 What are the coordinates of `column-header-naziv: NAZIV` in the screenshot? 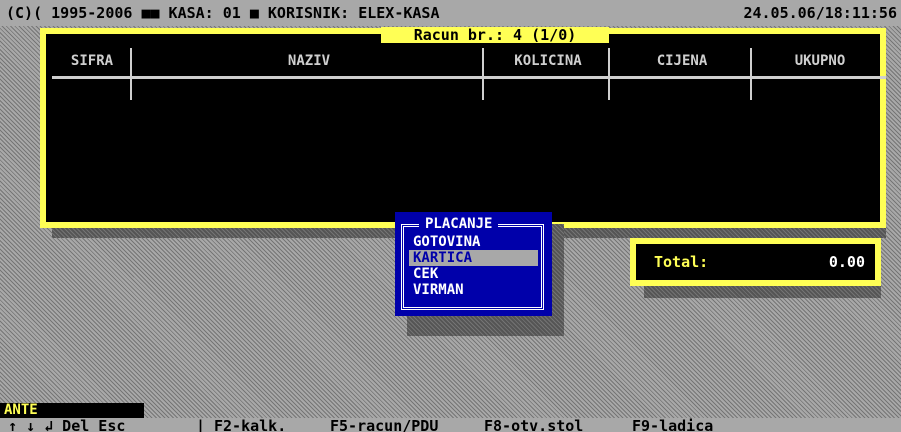 It's located at (309, 61).